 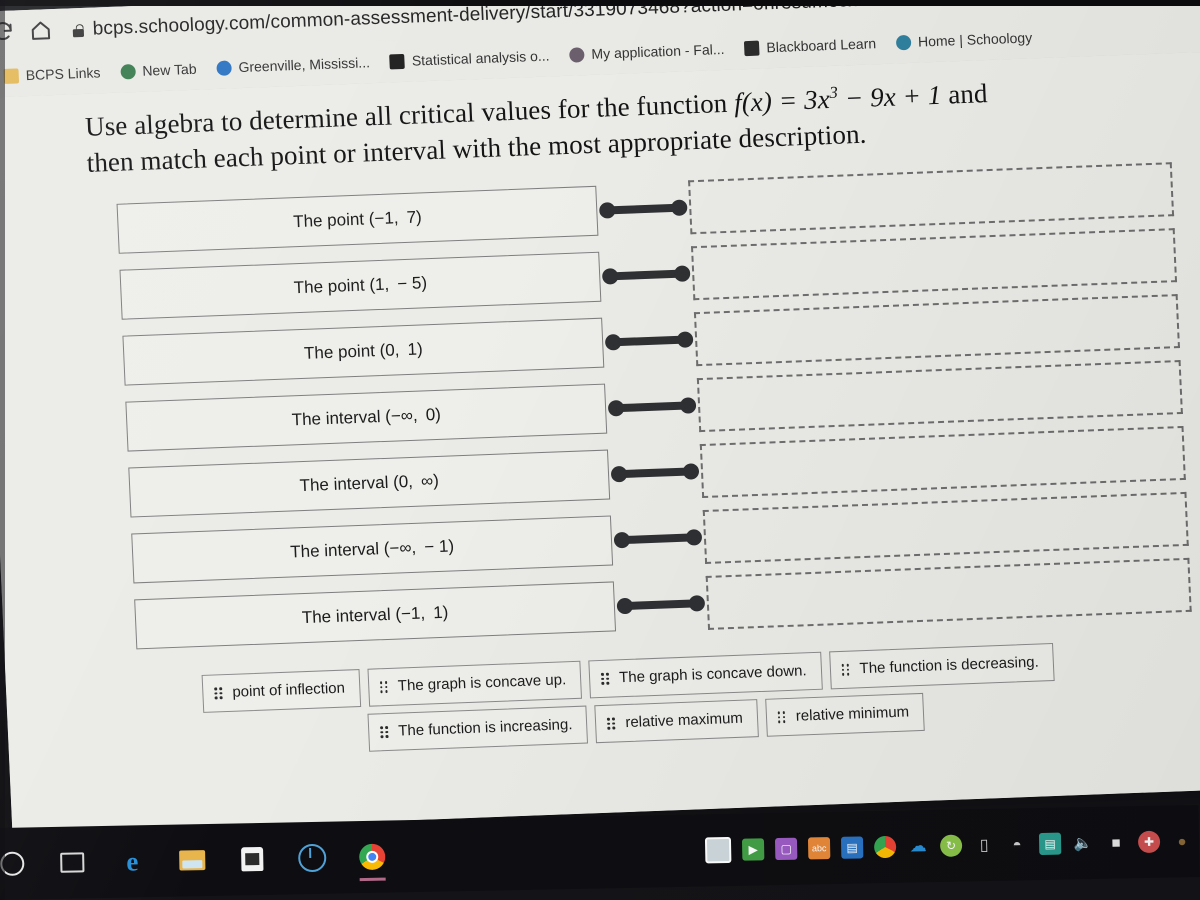 I want to click on onedrive-icon: ☁, so click(x=918, y=846).